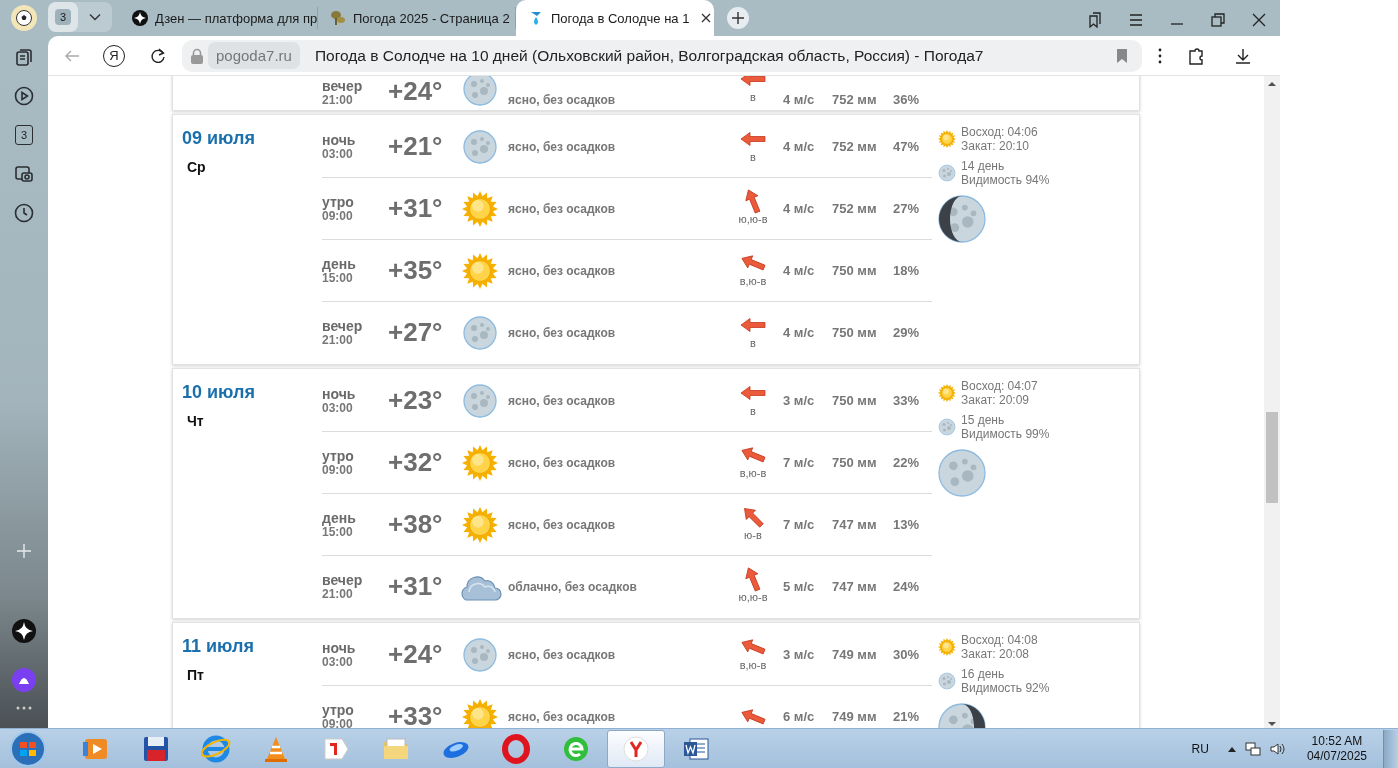 Image resolution: width=1398 pixels, height=768 pixels. I want to click on temperature: +38°, so click(416, 524).